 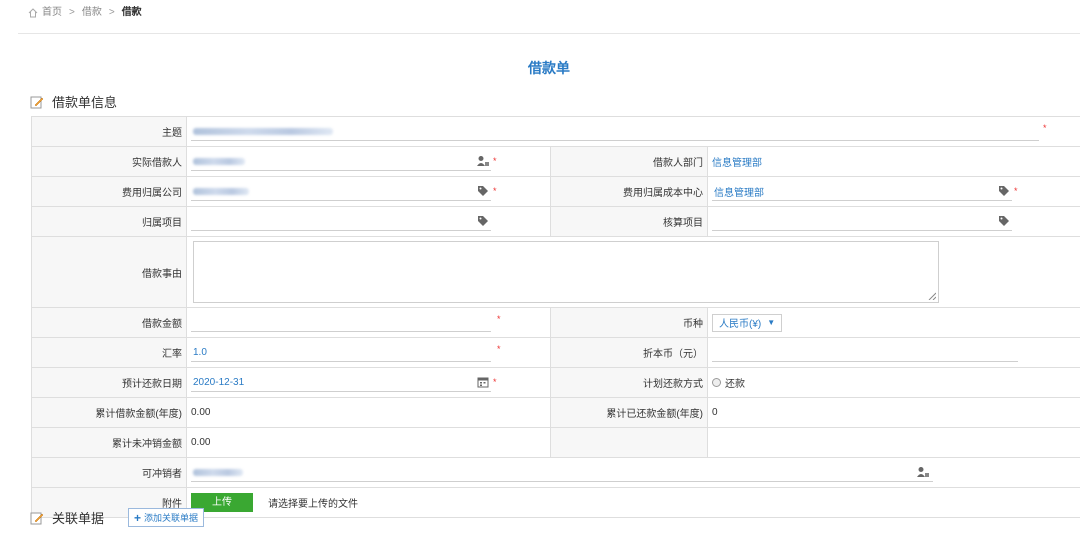 I want to click on form-row-amount: 借款金额 * 币种 人民币(¥) ▼, so click(x=556, y=323).